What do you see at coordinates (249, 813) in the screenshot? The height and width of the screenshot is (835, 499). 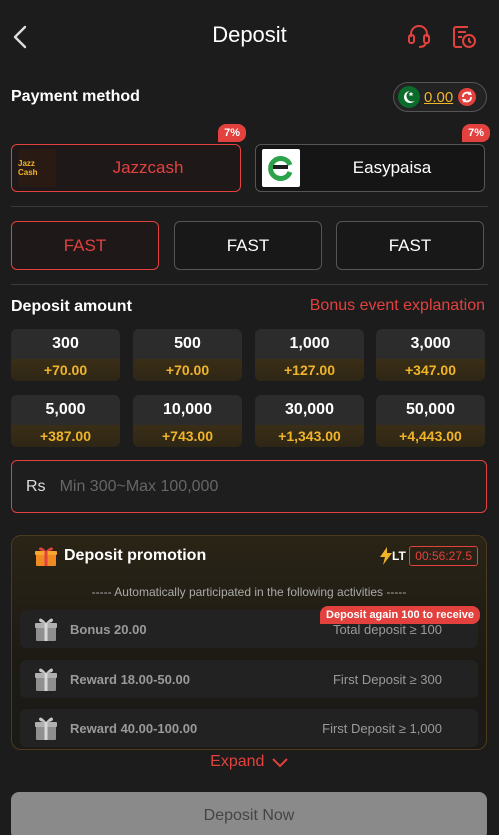 I see `deposit-now-button: Deposit Now` at bounding box center [249, 813].